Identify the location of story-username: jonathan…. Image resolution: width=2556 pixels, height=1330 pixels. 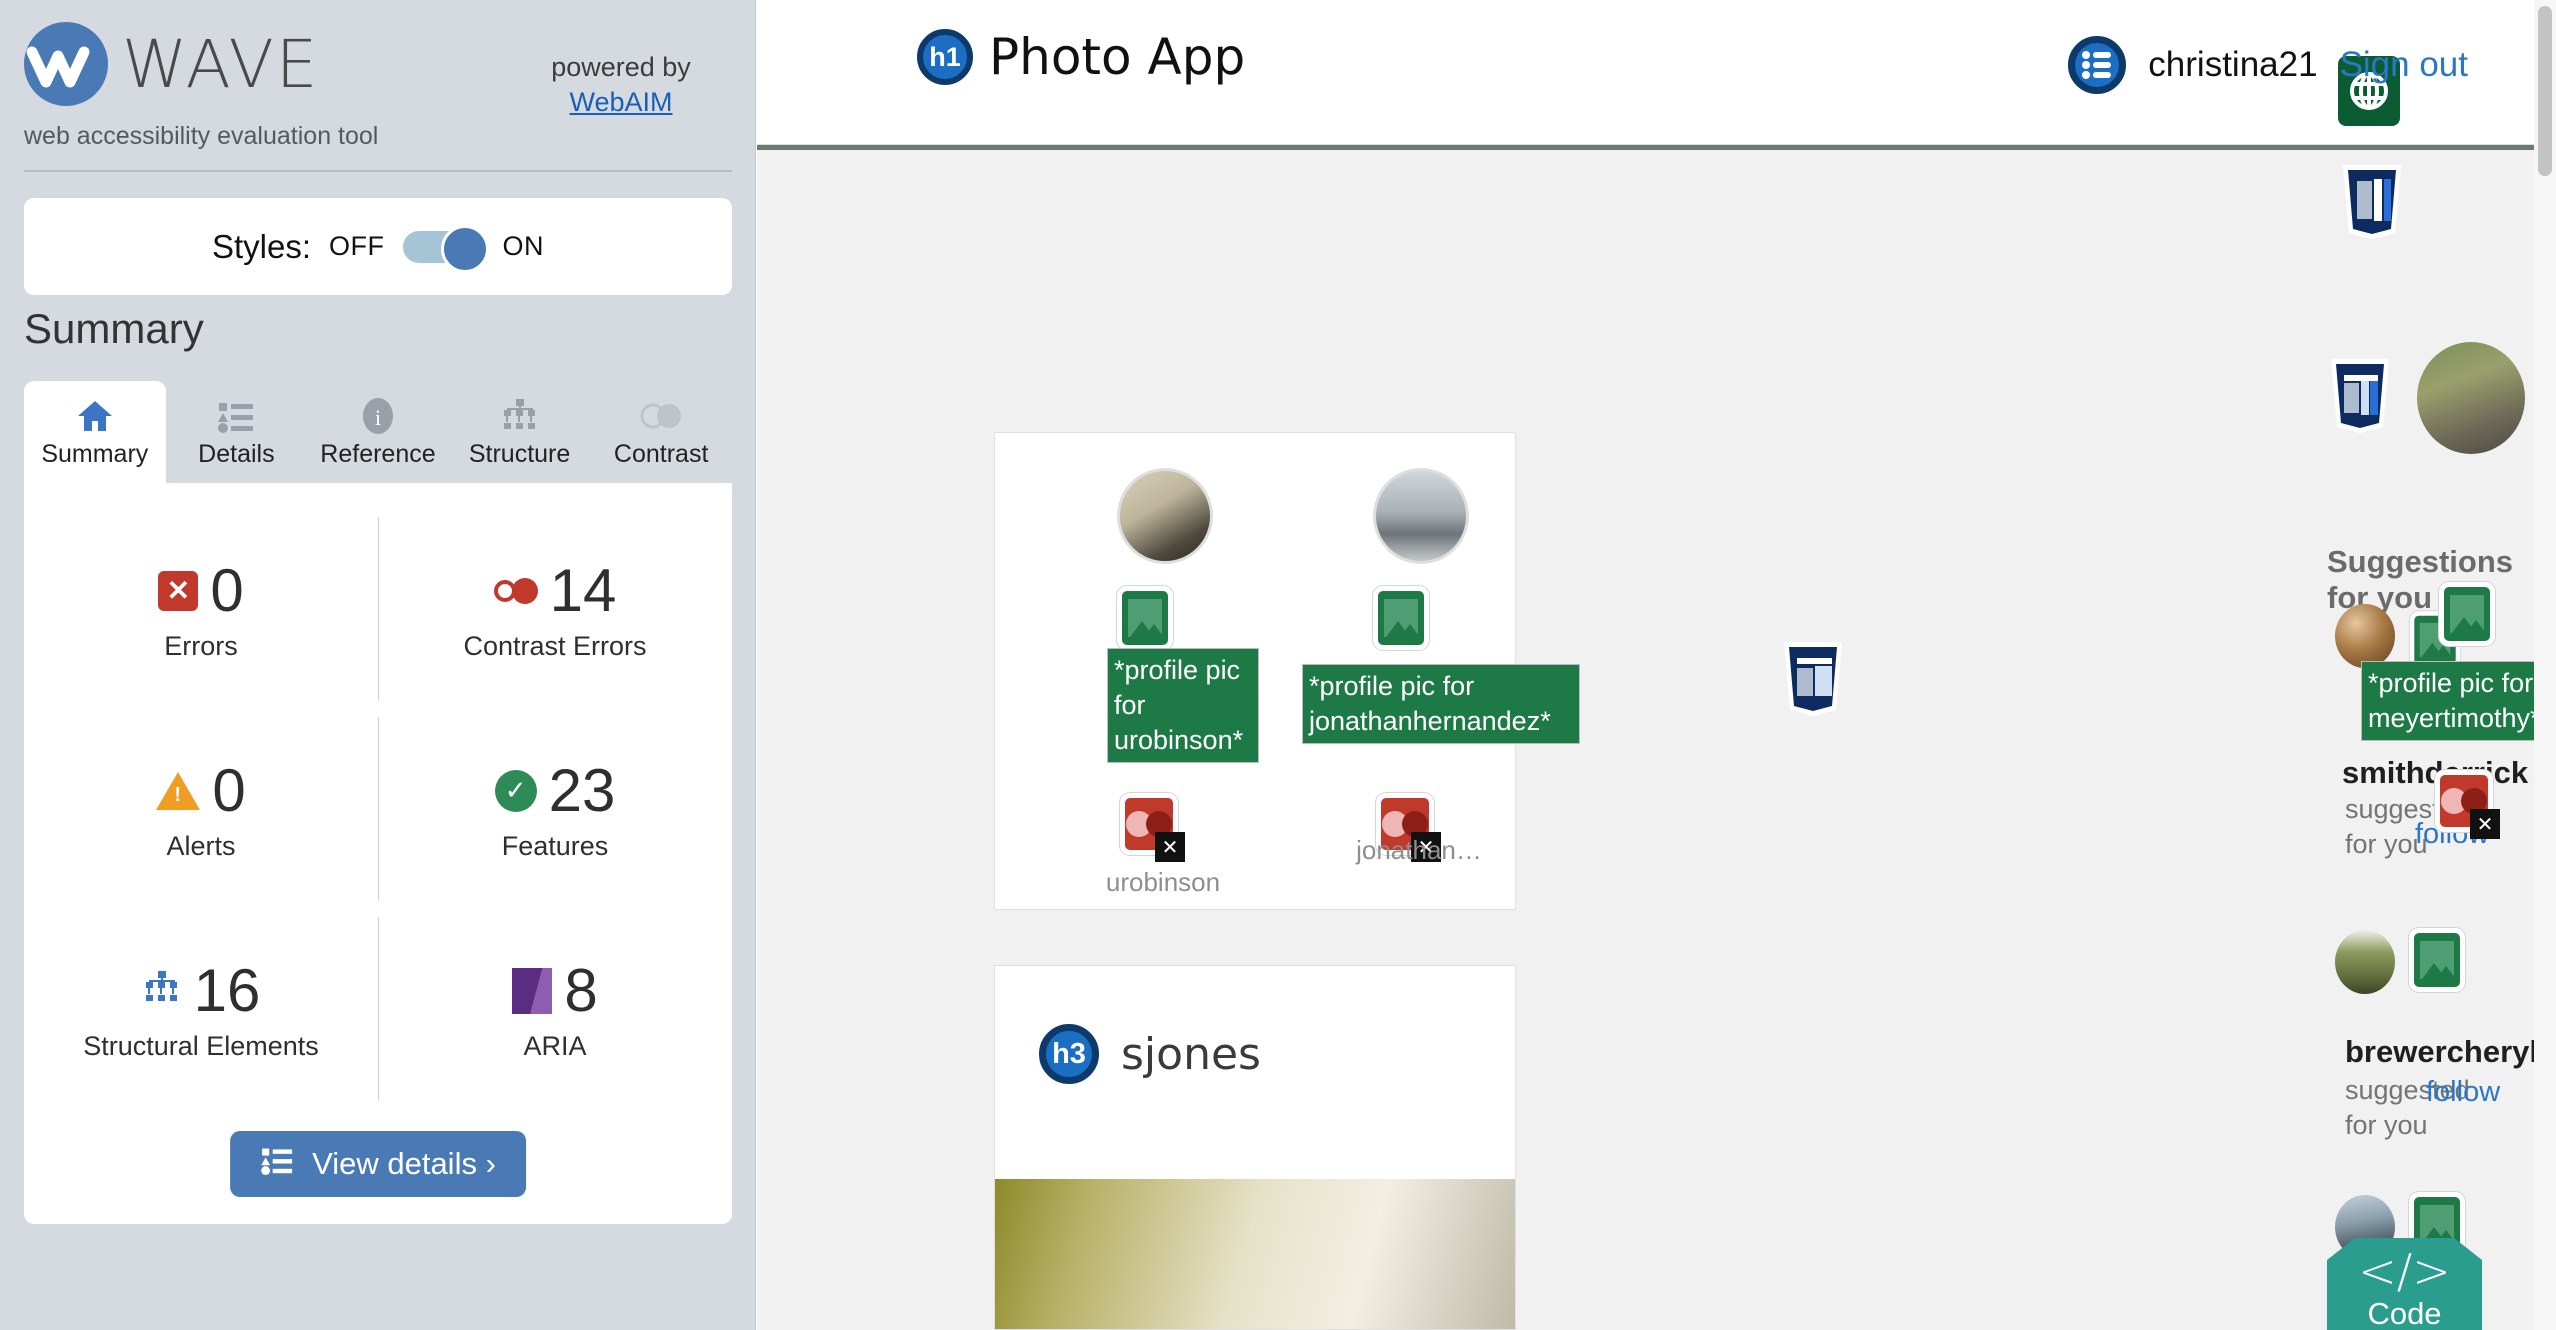
(1419, 850).